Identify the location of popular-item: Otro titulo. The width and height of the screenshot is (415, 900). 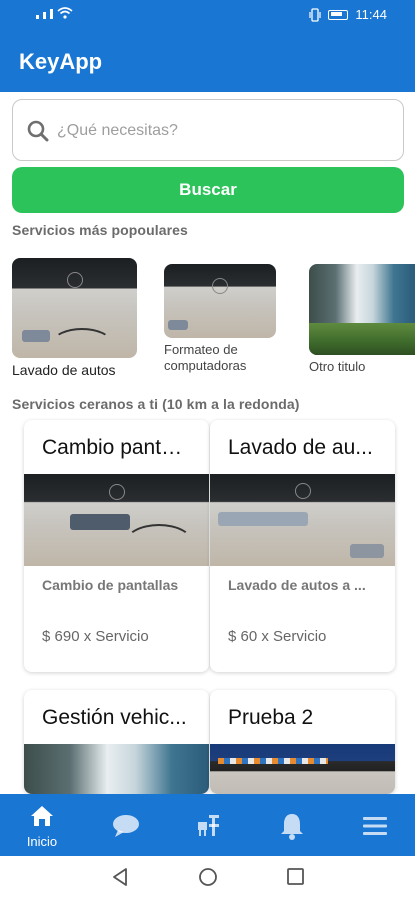
(362, 319).